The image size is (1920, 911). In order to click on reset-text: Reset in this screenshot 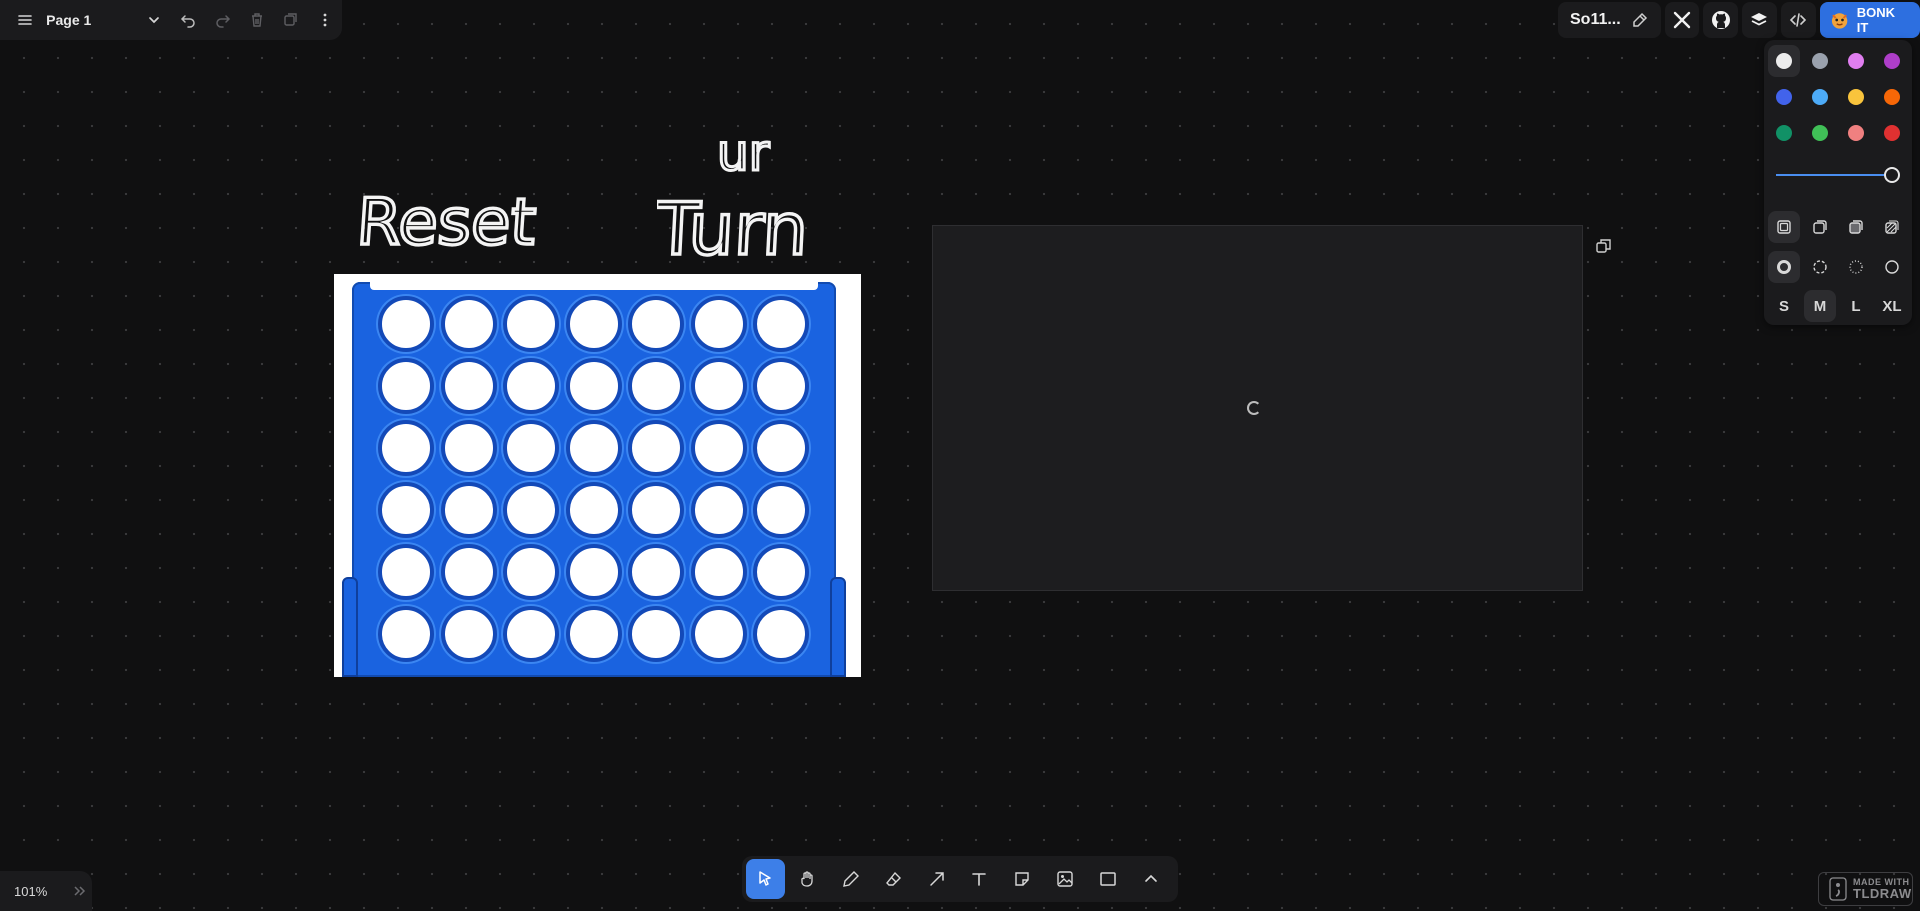, I will do `click(451, 220)`.